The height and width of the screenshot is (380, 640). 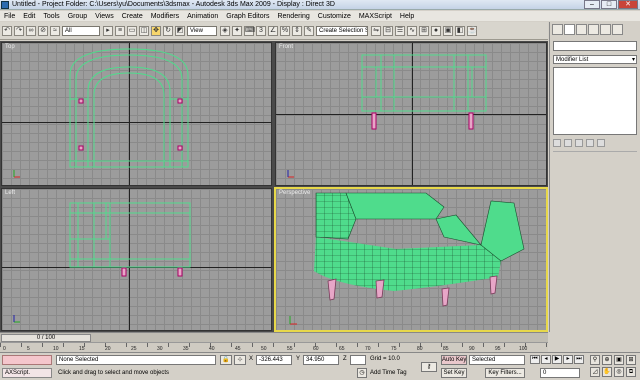 What do you see at coordinates (601, 143) in the screenshot?
I see `configure-modifier-sets-icon` at bounding box center [601, 143].